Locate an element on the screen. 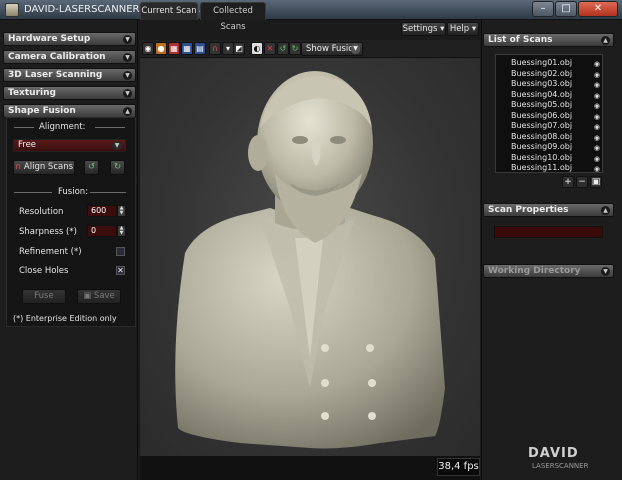 The height and width of the screenshot is (480, 622). show-fusion-dropdown: Show Fusion ▼ is located at coordinates (332, 49).